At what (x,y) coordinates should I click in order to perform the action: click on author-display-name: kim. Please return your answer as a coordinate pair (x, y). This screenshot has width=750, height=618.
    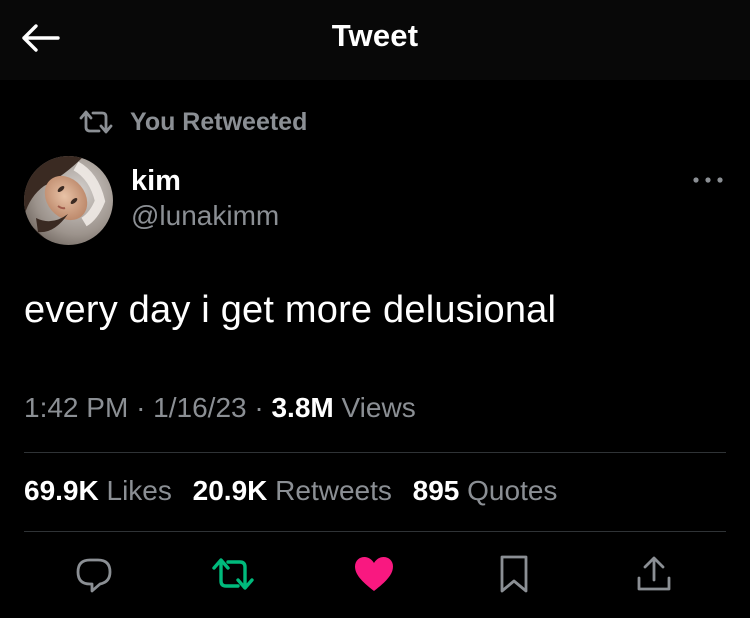
    Looking at the image, I should click on (156, 181).